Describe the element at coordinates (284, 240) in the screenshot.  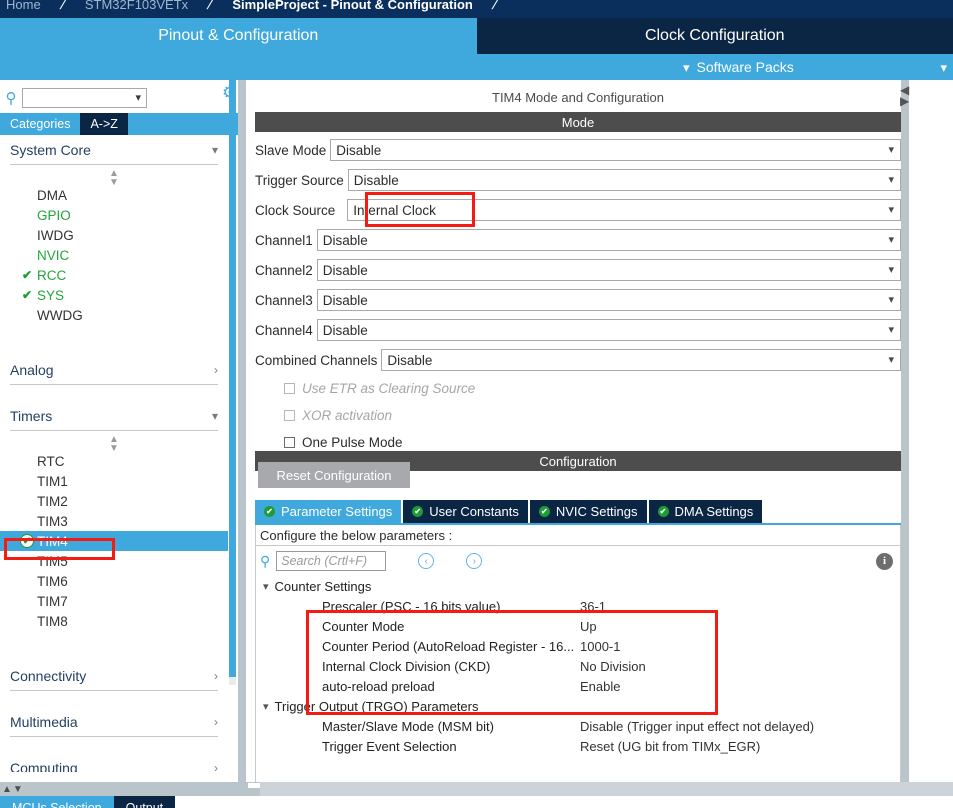
I see `field-label: Channel1` at that location.